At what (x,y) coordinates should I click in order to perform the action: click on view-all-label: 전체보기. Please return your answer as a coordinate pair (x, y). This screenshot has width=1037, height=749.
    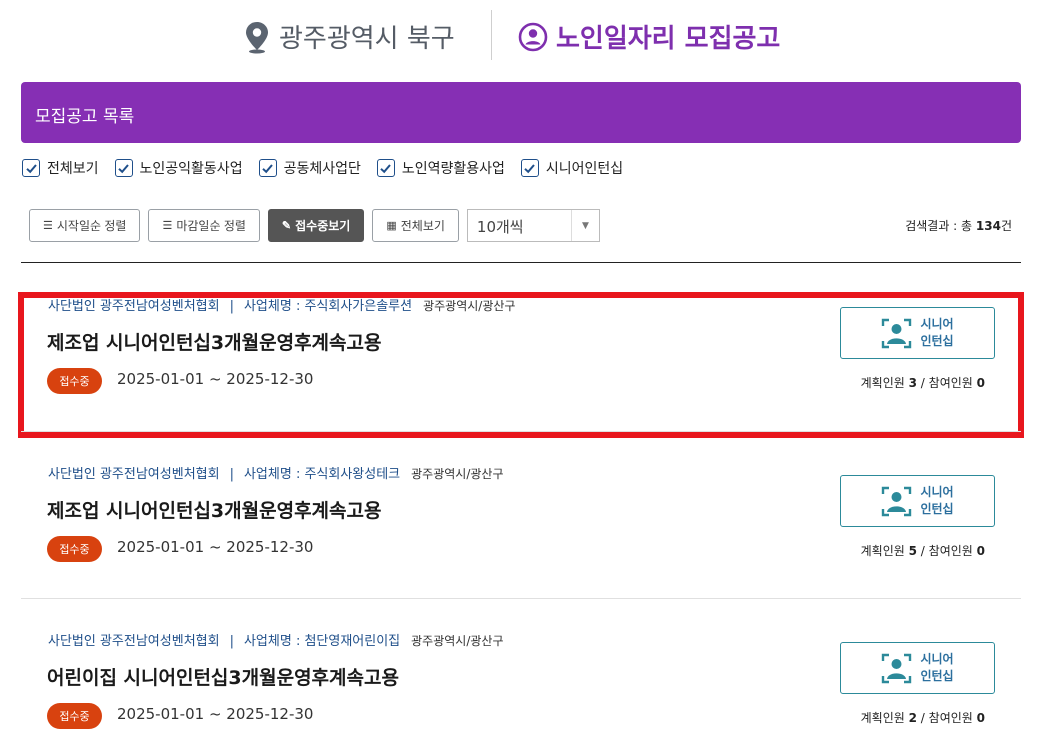
    Looking at the image, I should click on (422, 226).